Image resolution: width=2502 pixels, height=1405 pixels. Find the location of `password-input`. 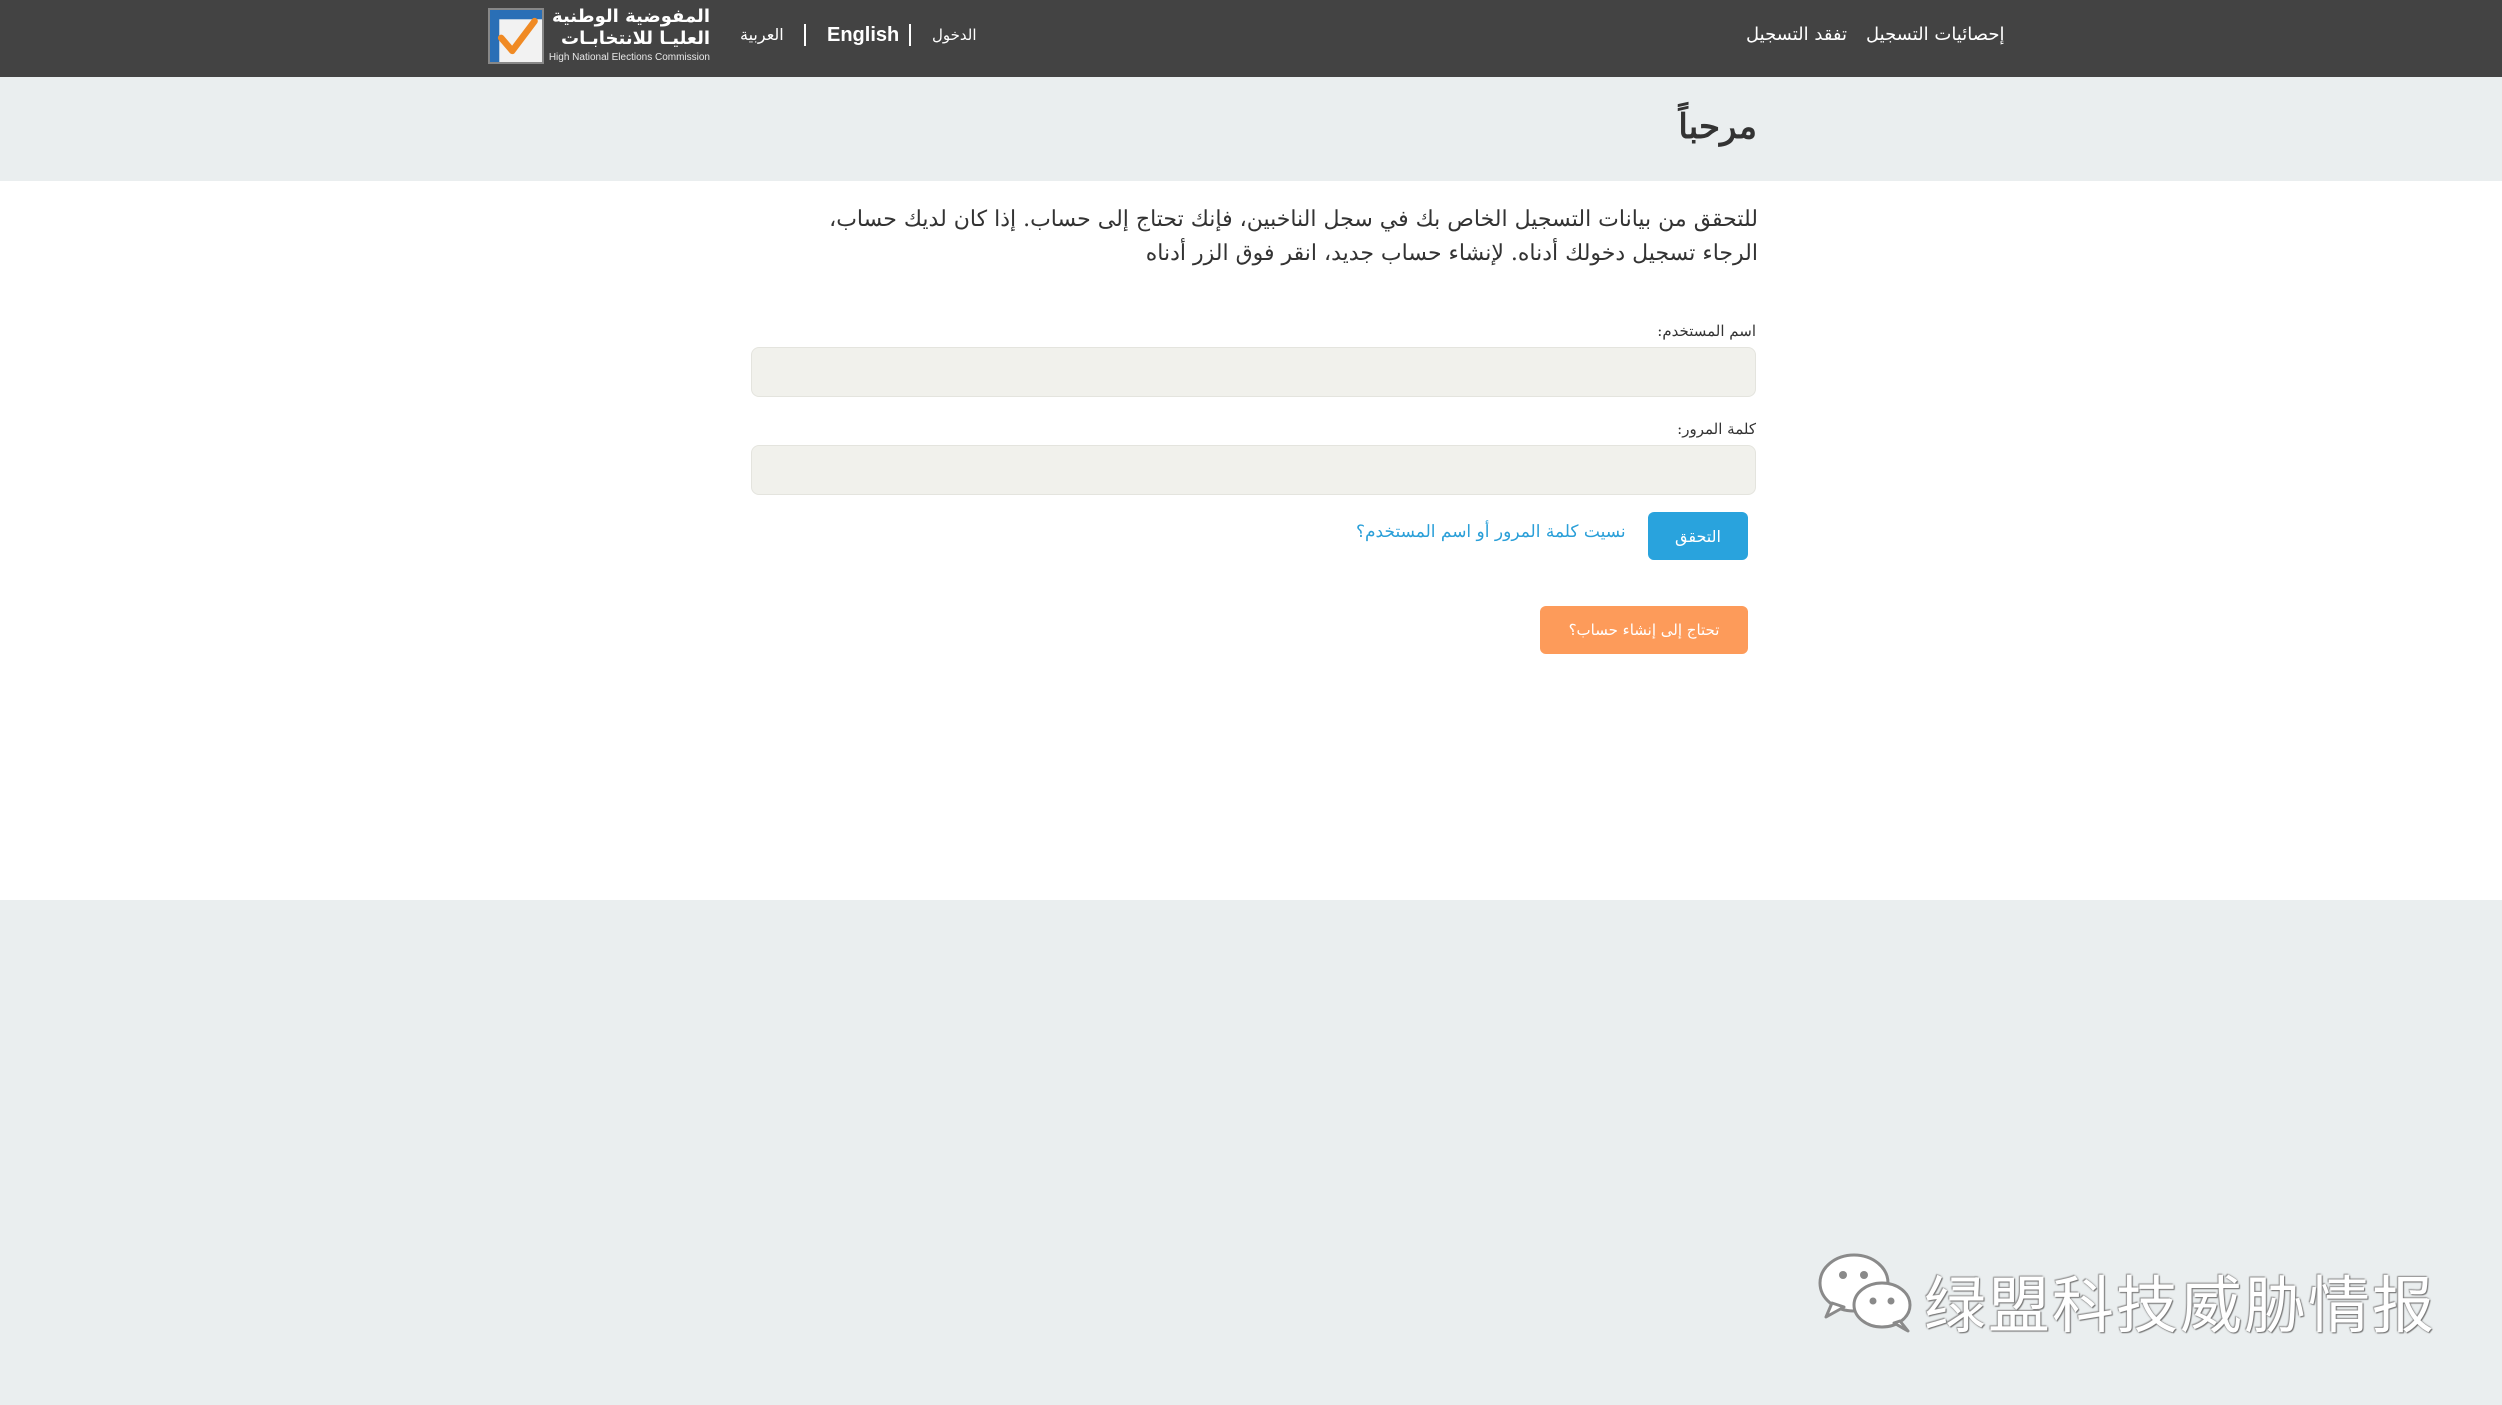

password-input is located at coordinates (1253, 470).